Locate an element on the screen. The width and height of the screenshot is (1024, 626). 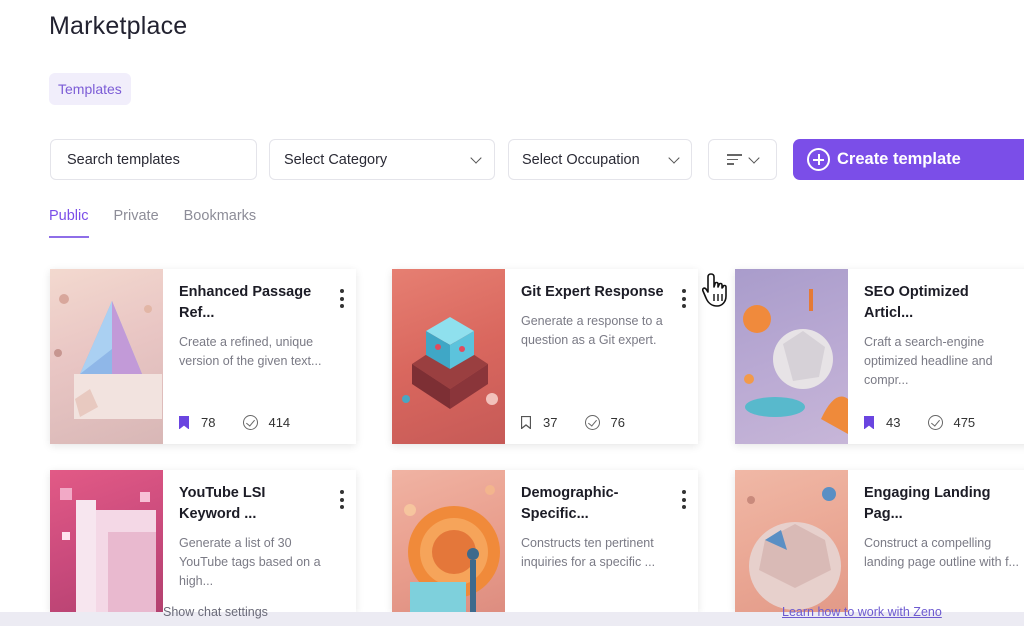
sort-icon is located at coordinates (734, 159).